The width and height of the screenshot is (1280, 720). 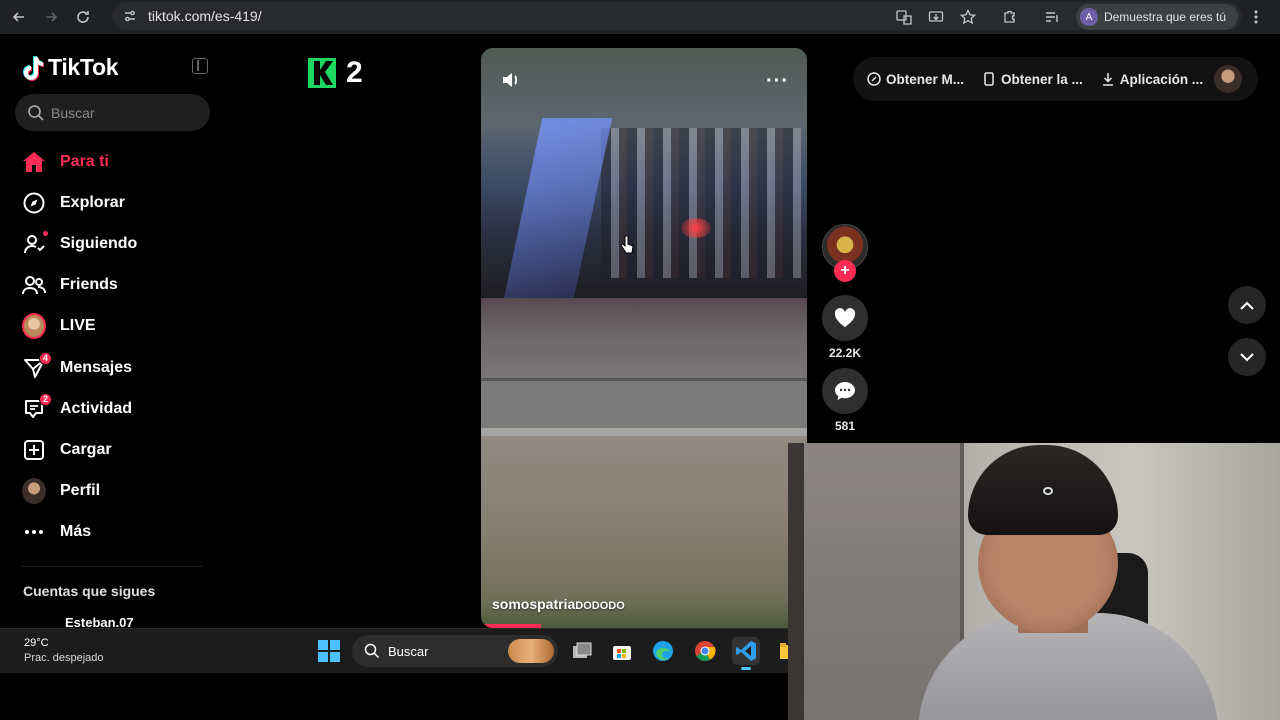 What do you see at coordinates (112, 161) in the screenshot?
I see `menu-item-para-ti: Para ti` at bounding box center [112, 161].